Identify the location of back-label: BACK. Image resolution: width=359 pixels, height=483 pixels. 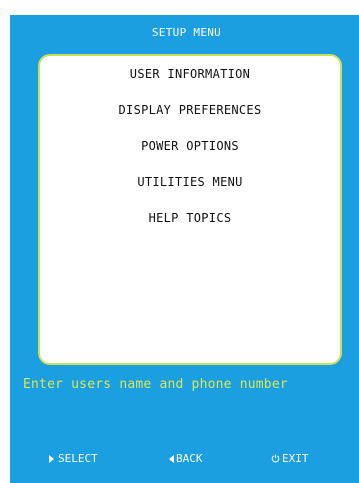
(189, 458).